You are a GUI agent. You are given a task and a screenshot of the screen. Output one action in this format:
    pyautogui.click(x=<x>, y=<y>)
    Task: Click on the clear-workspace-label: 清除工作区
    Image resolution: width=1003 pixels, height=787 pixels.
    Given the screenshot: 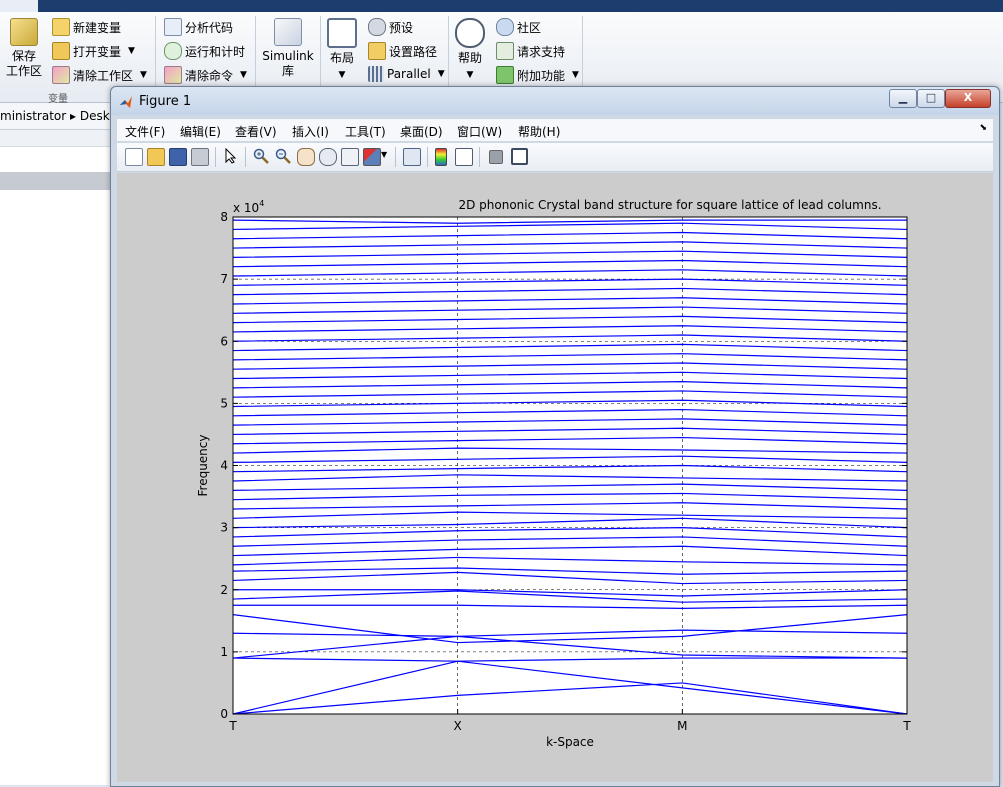 What is the action you would take?
    pyautogui.click(x=103, y=75)
    